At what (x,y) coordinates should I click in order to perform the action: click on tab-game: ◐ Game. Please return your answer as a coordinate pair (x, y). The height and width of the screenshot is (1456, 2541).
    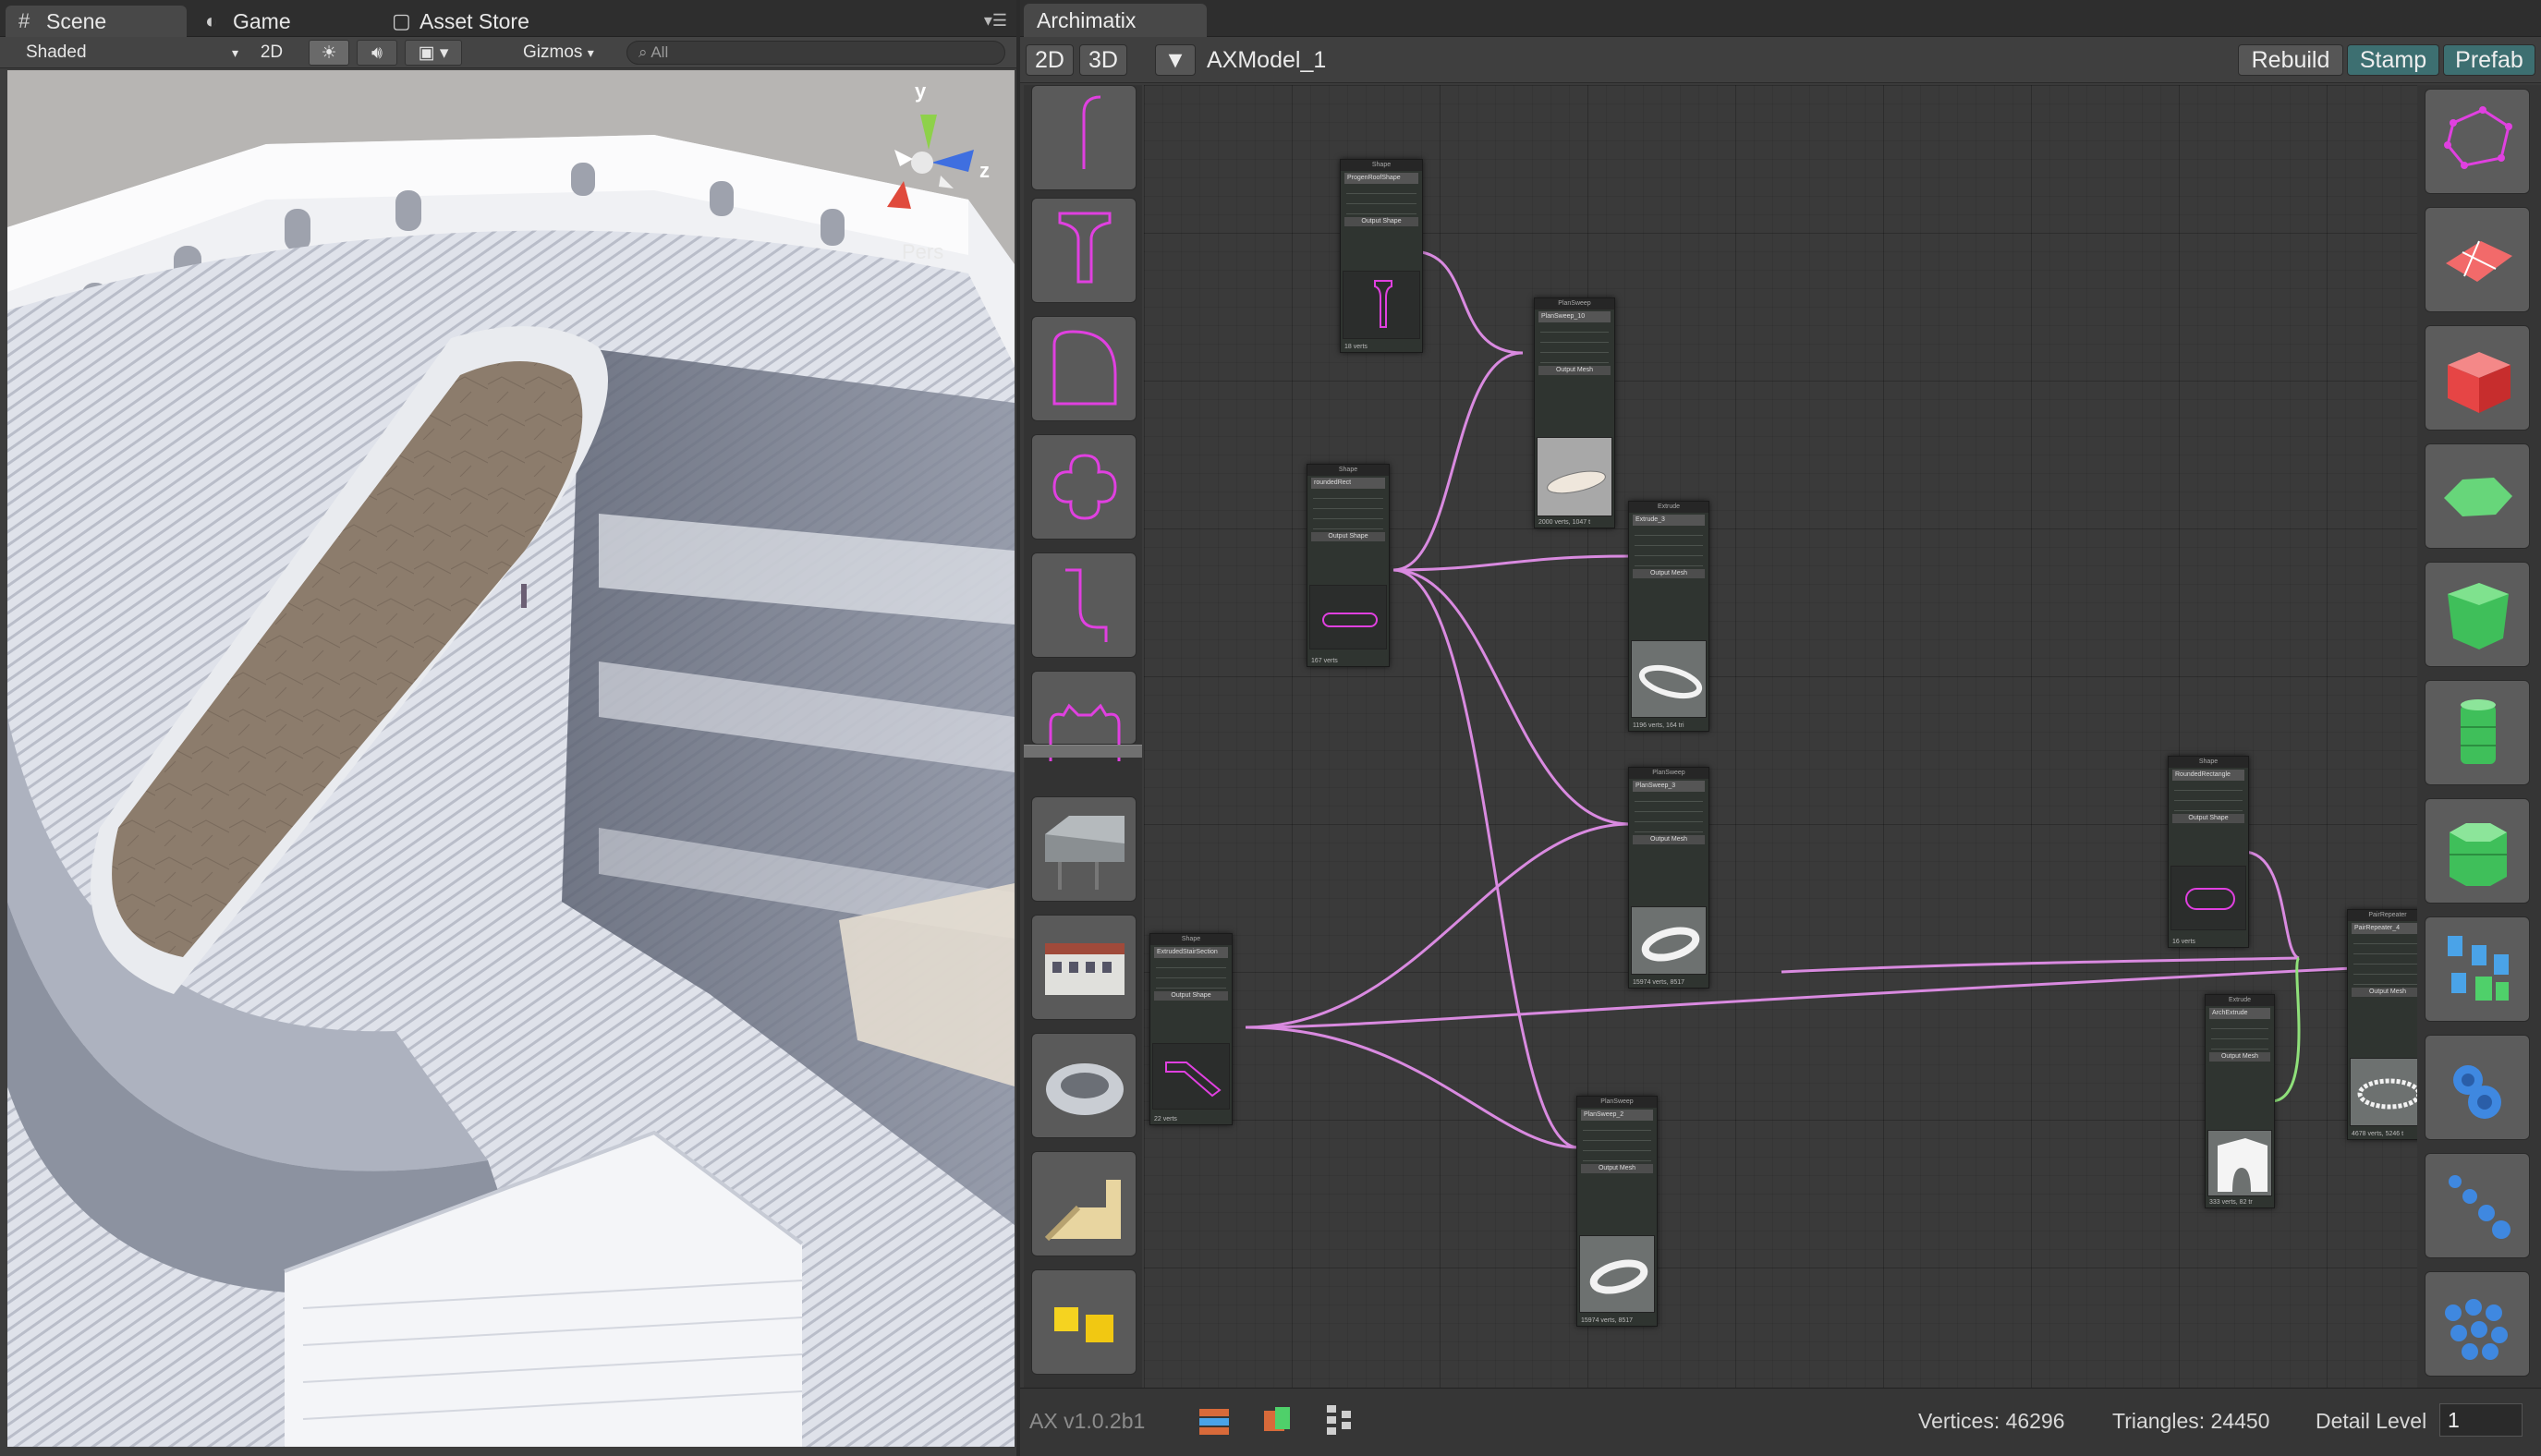
    Looking at the image, I should click on (270, 21).